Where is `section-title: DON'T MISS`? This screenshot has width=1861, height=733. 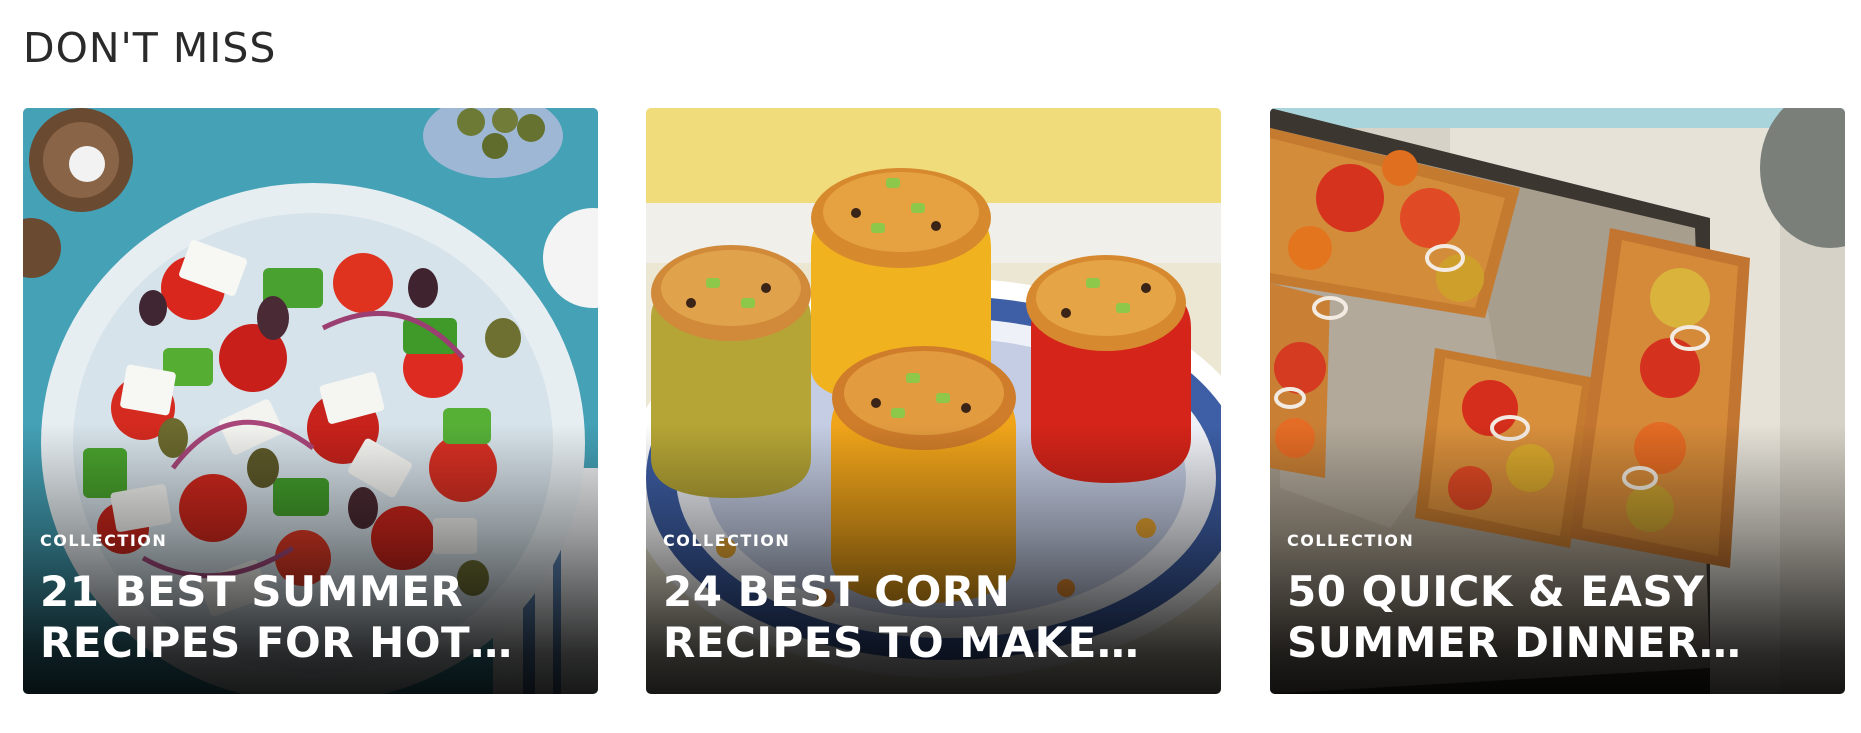 section-title: DON'T MISS is located at coordinates (150, 48).